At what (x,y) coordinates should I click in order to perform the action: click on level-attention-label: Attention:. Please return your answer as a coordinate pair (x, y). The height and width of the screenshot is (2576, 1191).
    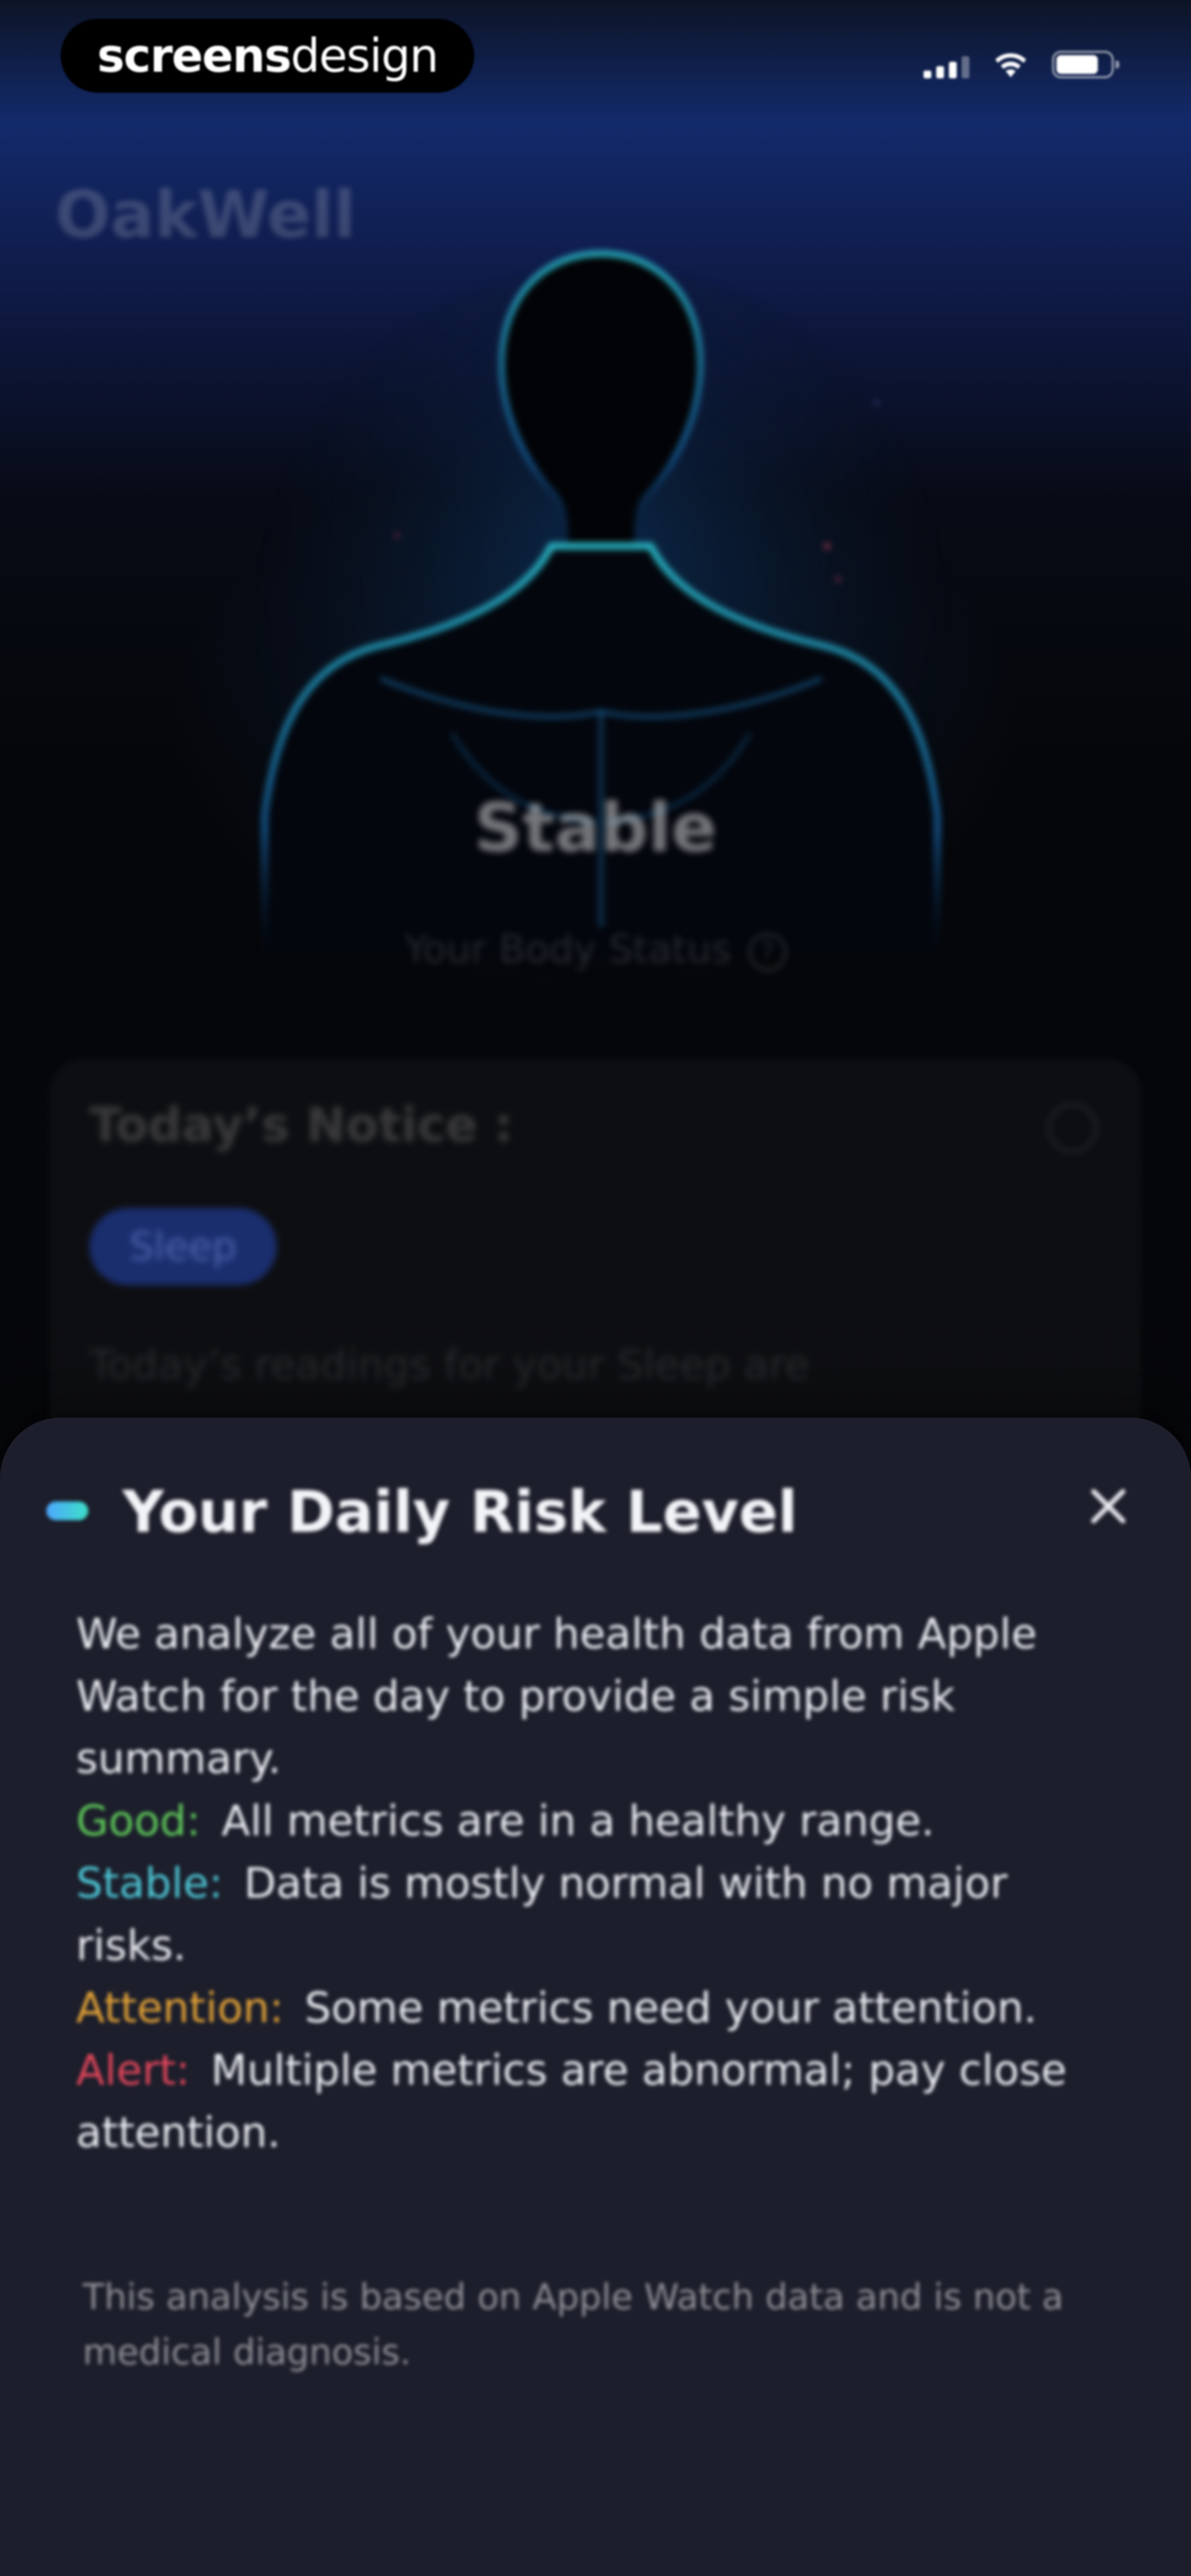
    Looking at the image, I should click on (180, 2007).